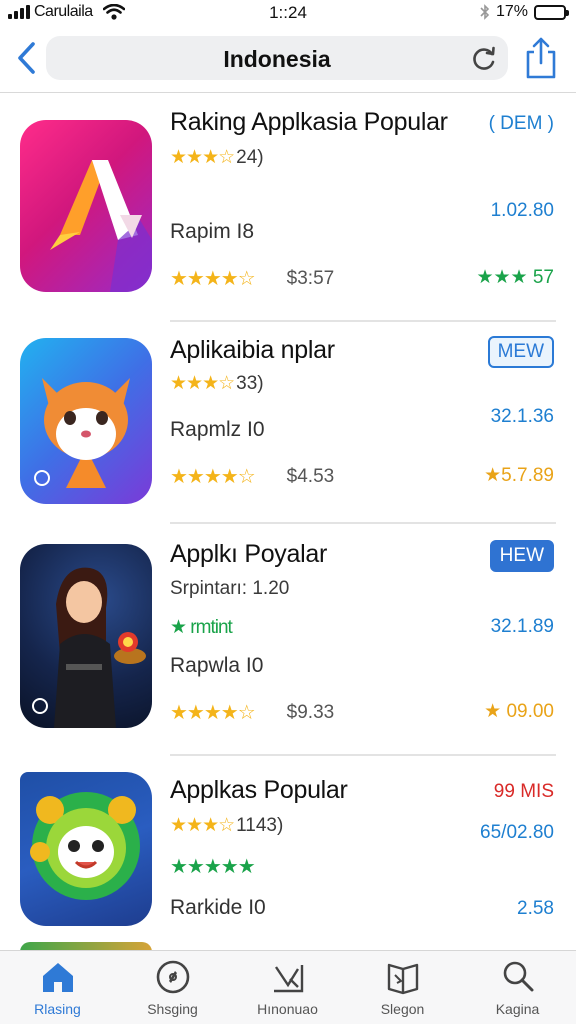 This screenshot has height=1024, width=576. I want to click on tab-trending: Hınonuao, so click(287, 988).